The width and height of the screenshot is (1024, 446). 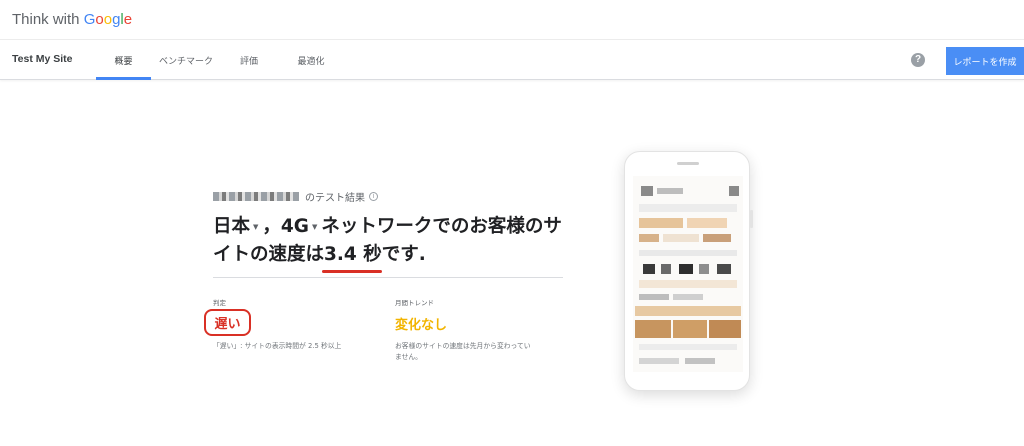 What do you see at coordinates (42, 59) in the screenshot?
I see `product-title: Test My Site` at bounding box center [42, 59].